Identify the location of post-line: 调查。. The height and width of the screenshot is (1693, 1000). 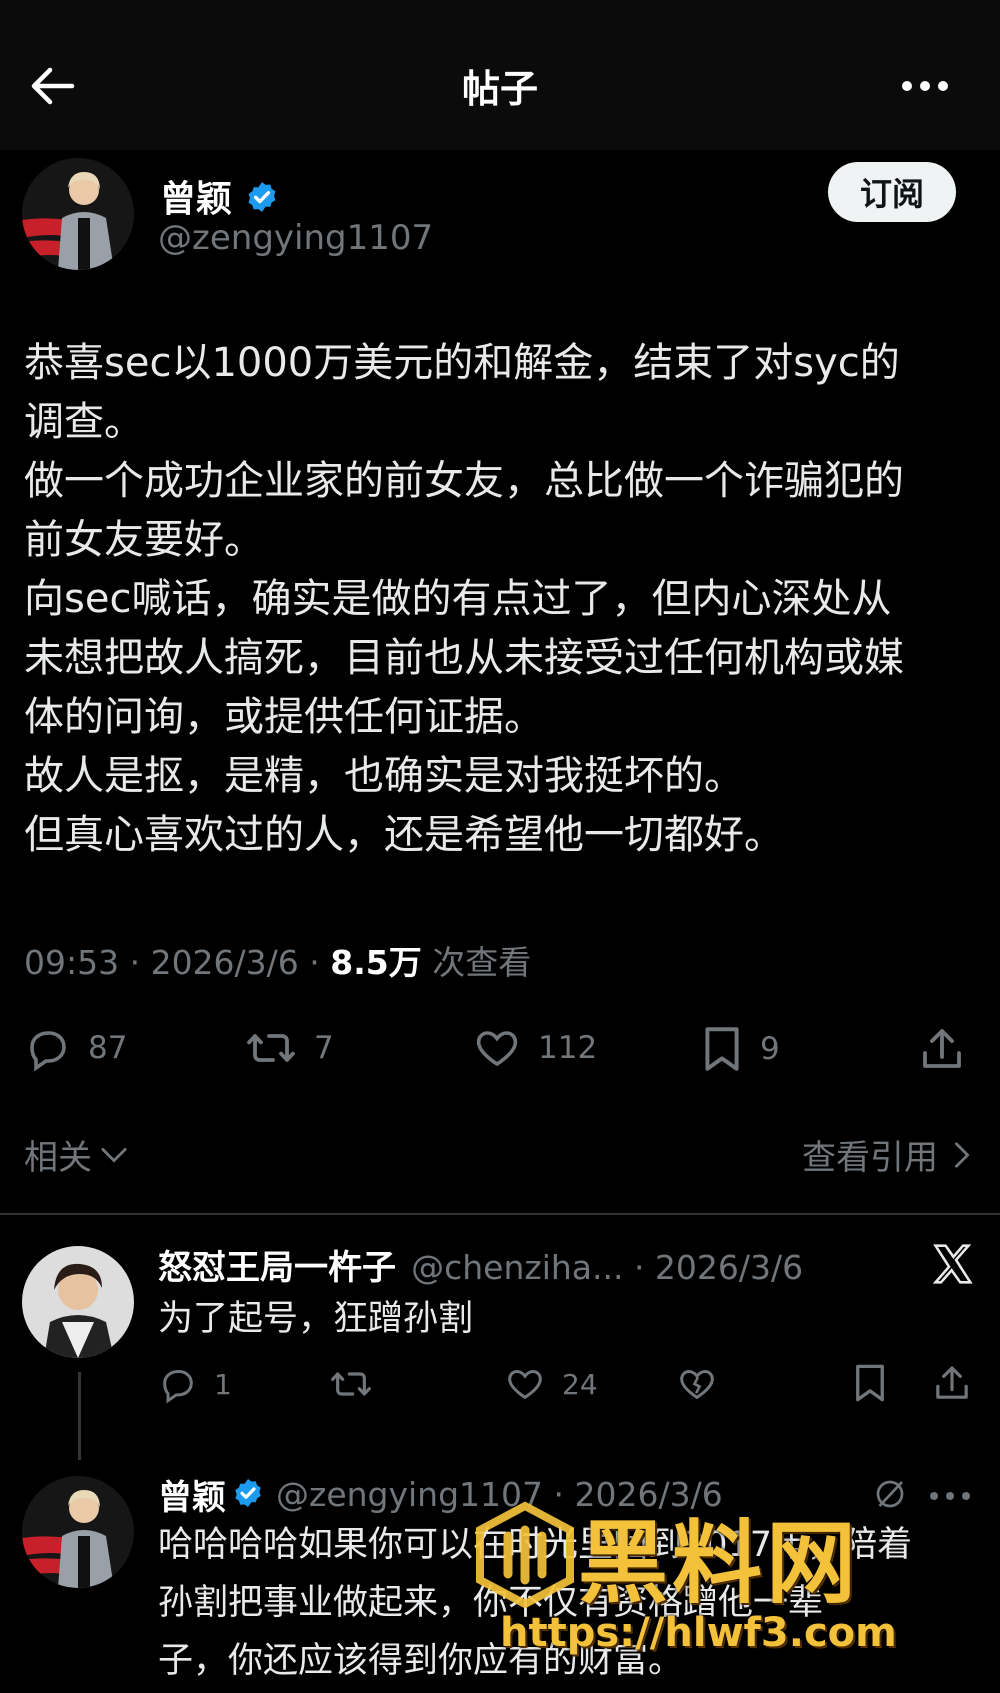
(84, 422).